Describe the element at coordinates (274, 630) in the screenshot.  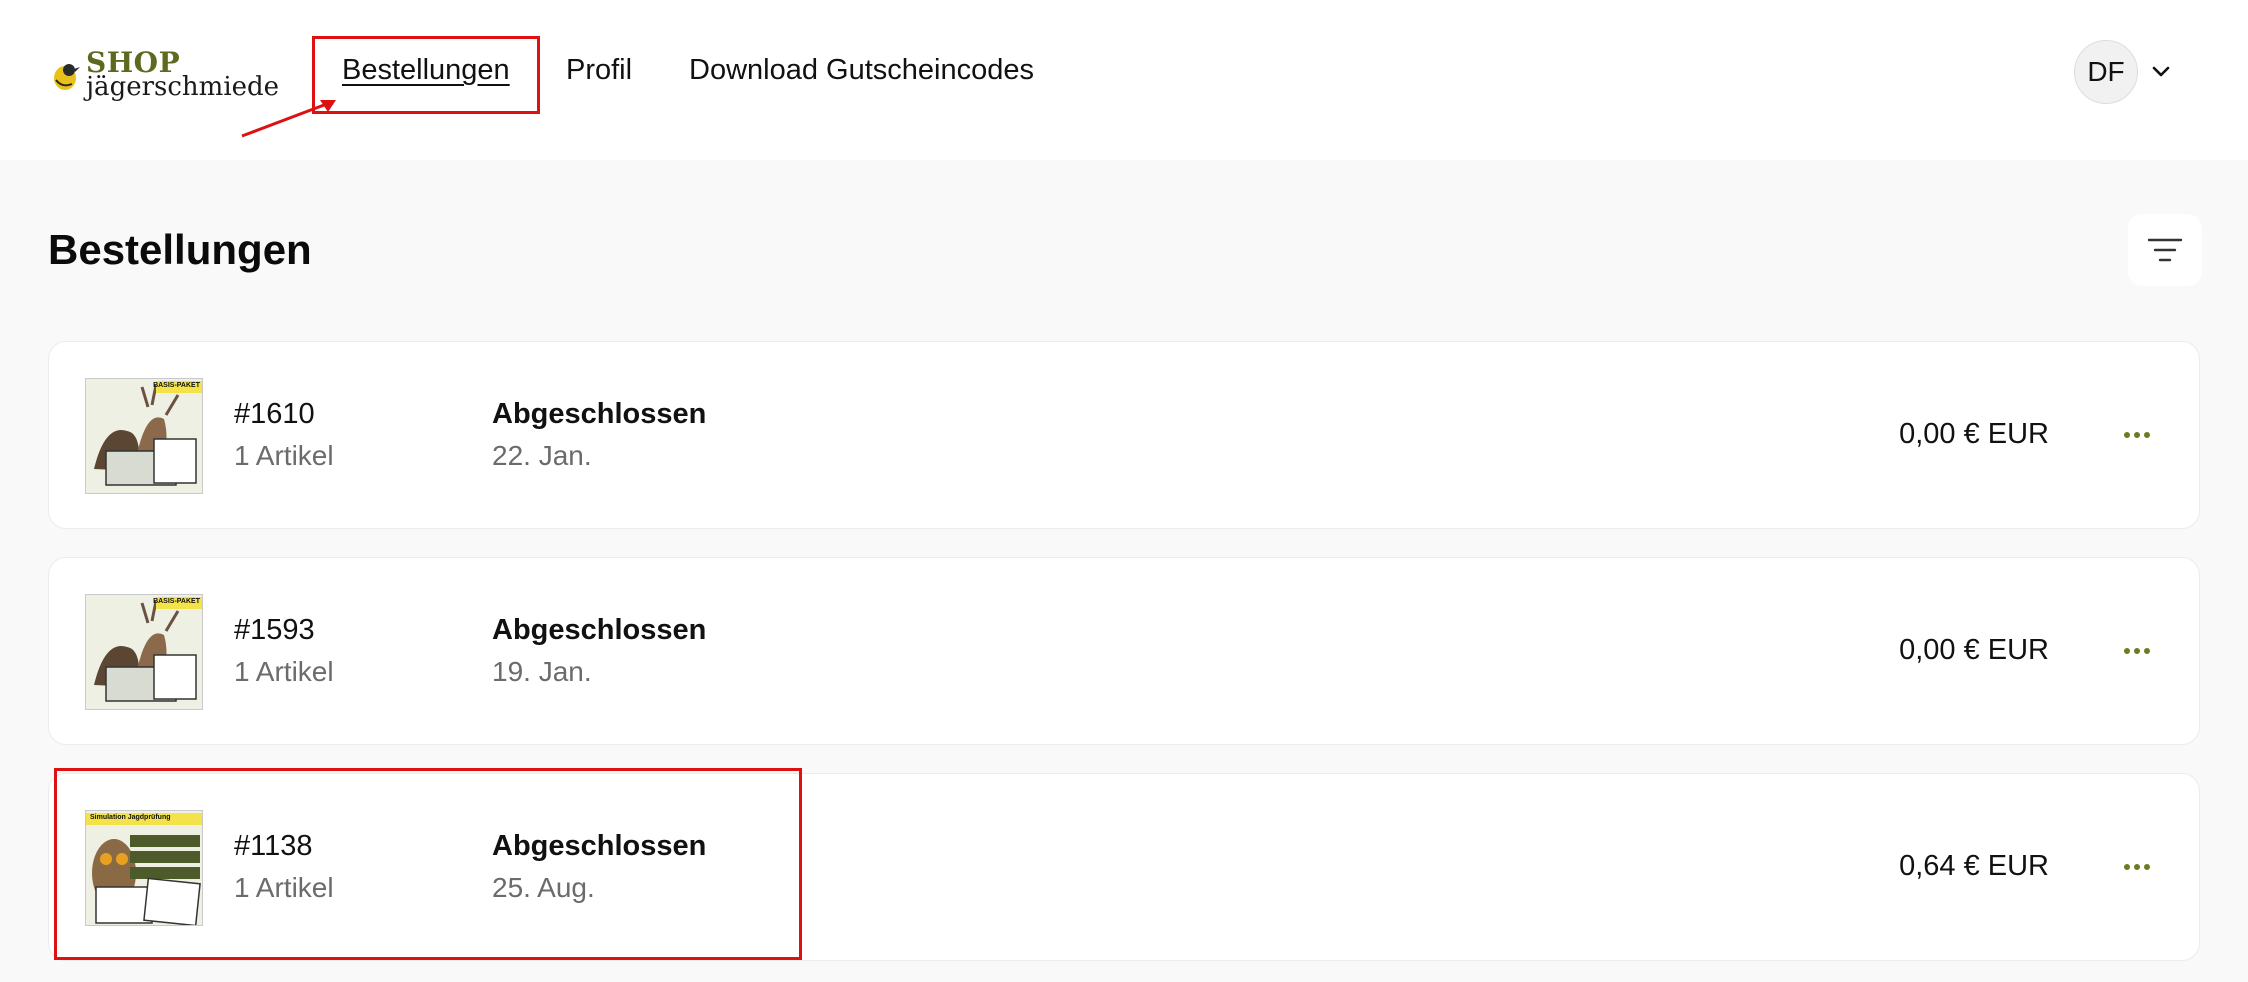
I see `order-number: #1593` at that location.